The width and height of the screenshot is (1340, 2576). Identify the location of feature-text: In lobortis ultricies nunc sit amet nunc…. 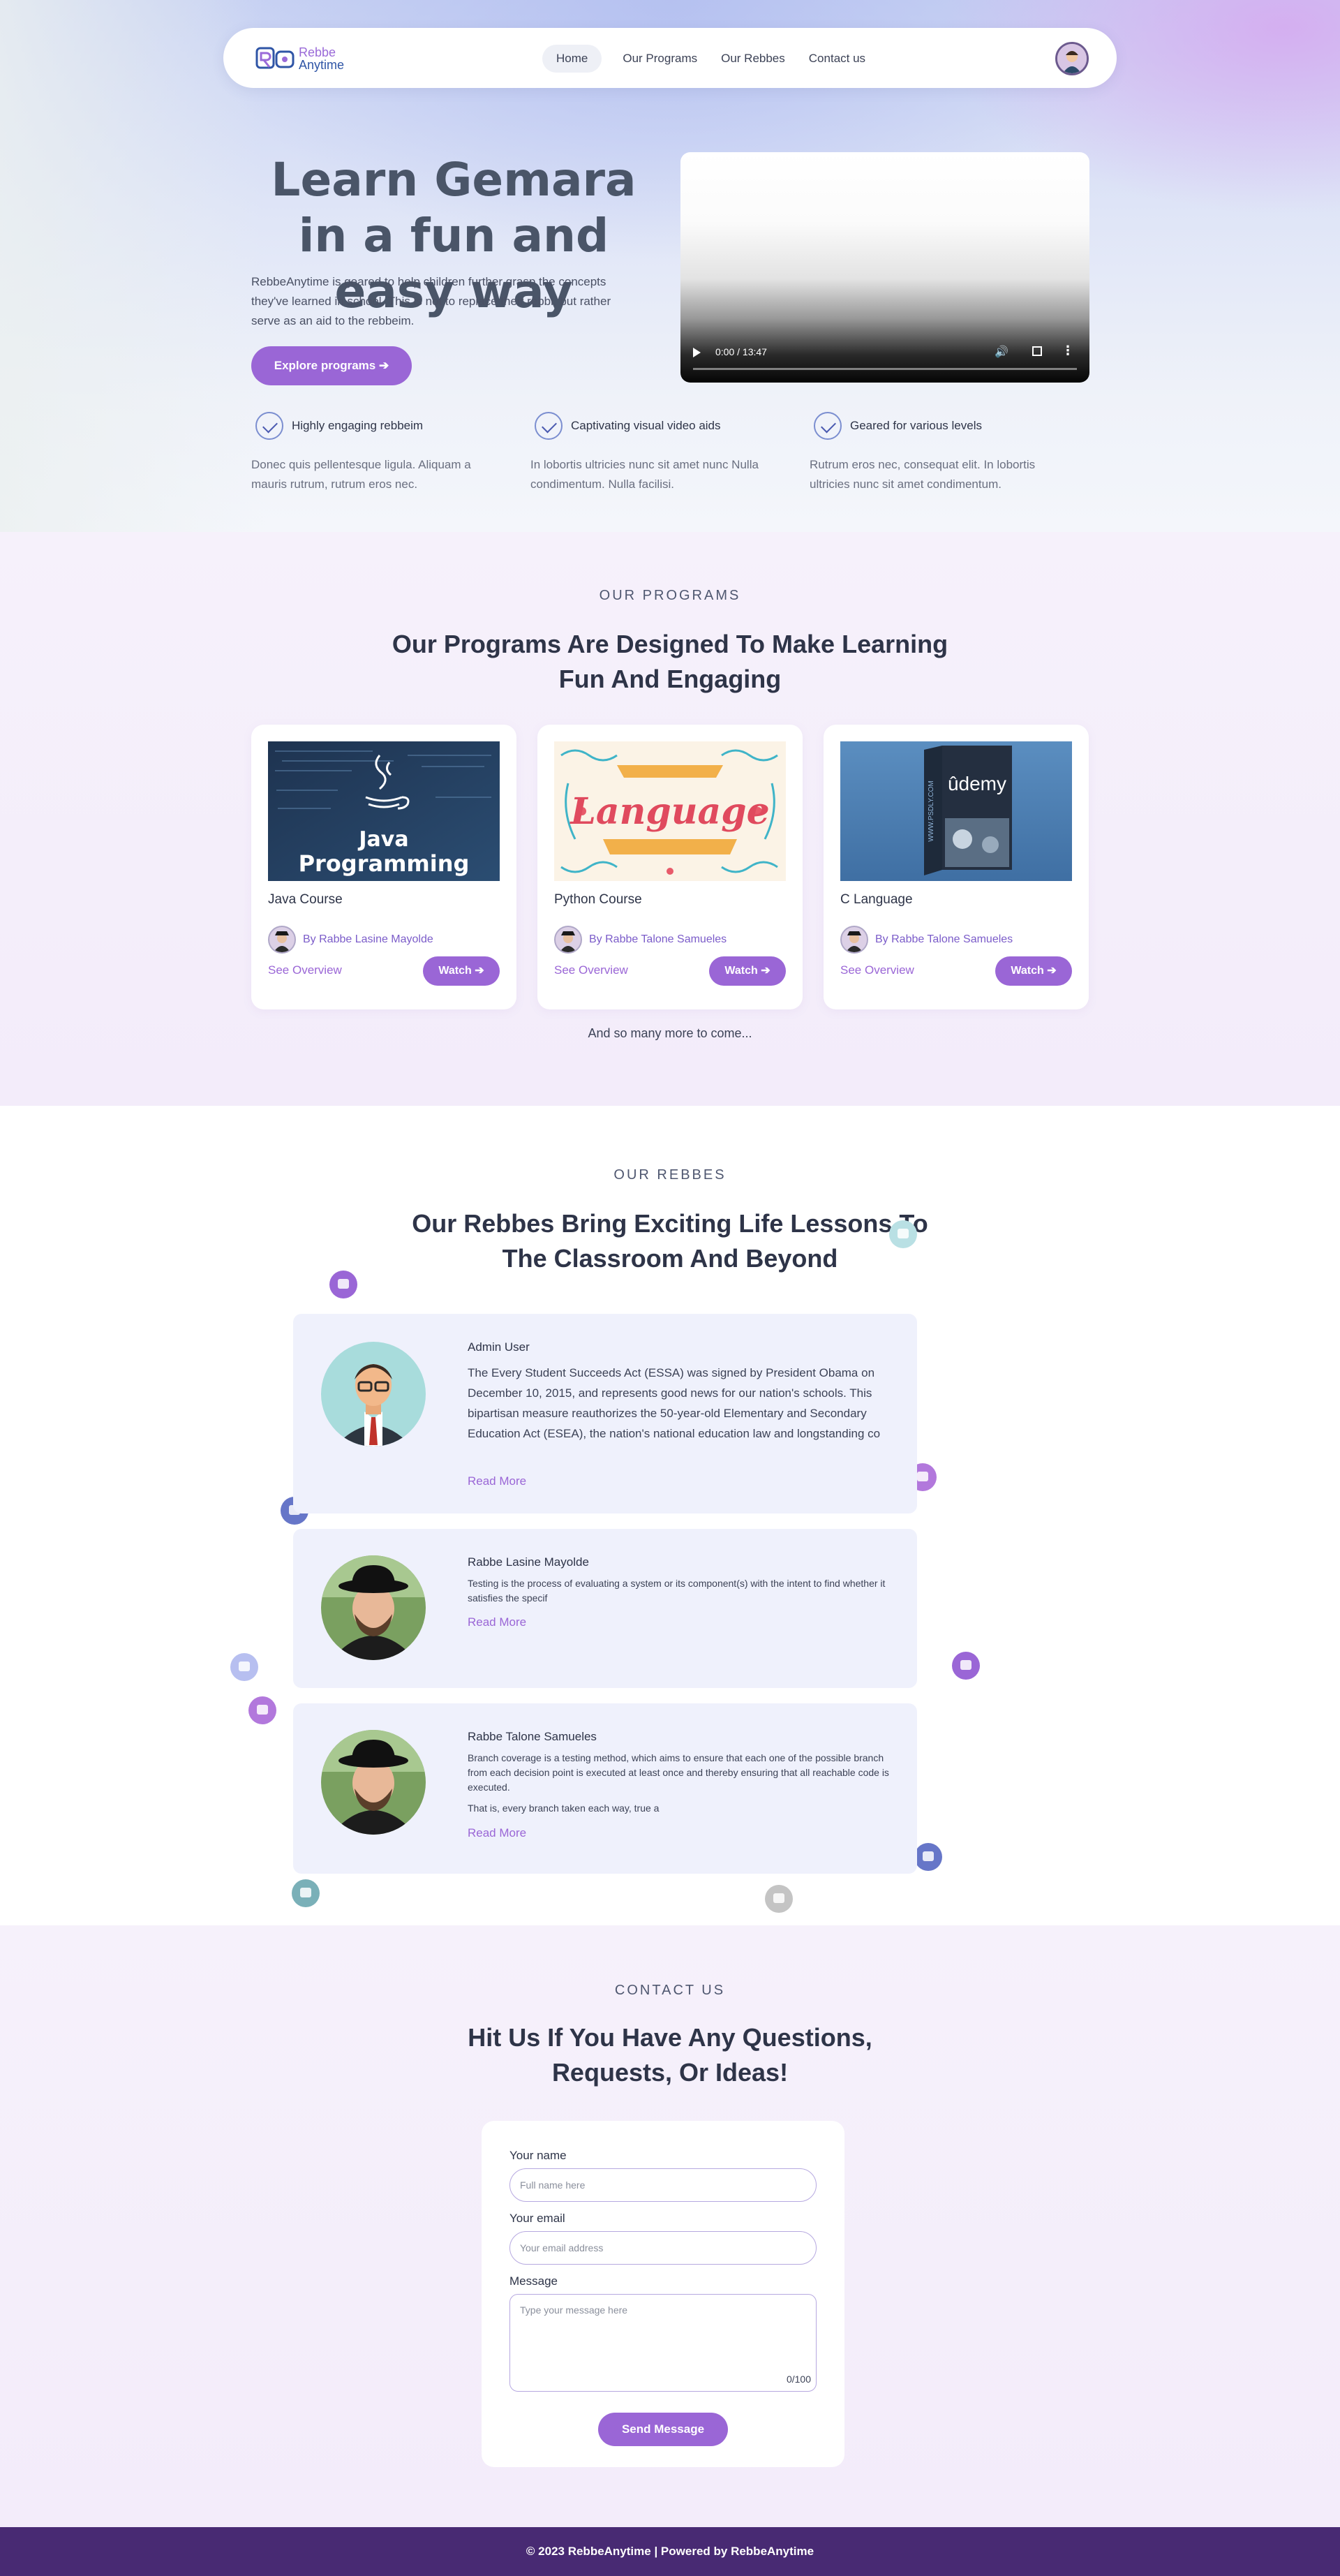
(644, 474).